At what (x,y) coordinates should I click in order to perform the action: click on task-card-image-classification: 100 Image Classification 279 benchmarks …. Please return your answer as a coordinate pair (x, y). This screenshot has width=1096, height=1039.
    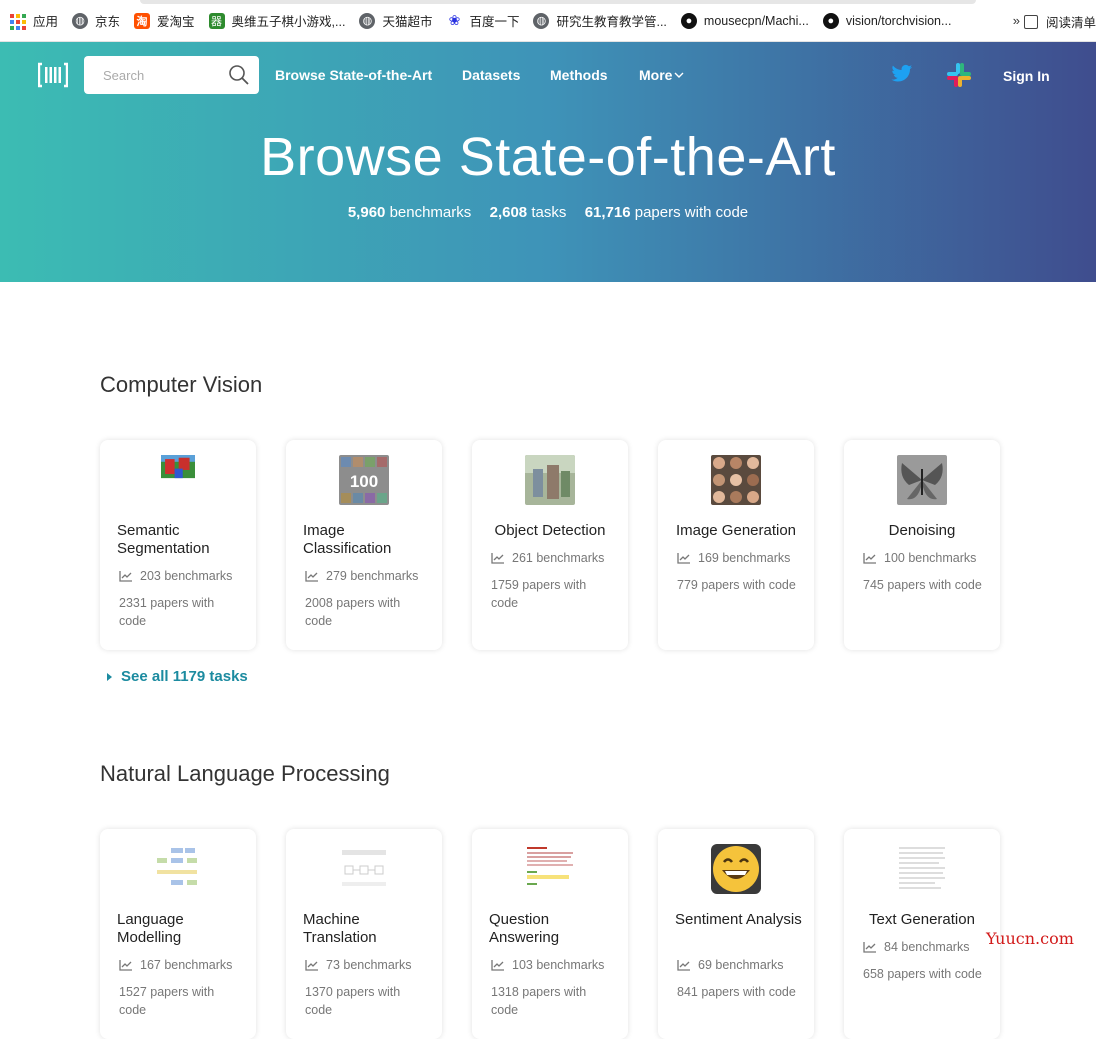
    Looking at the image, I should click on (364, 545).